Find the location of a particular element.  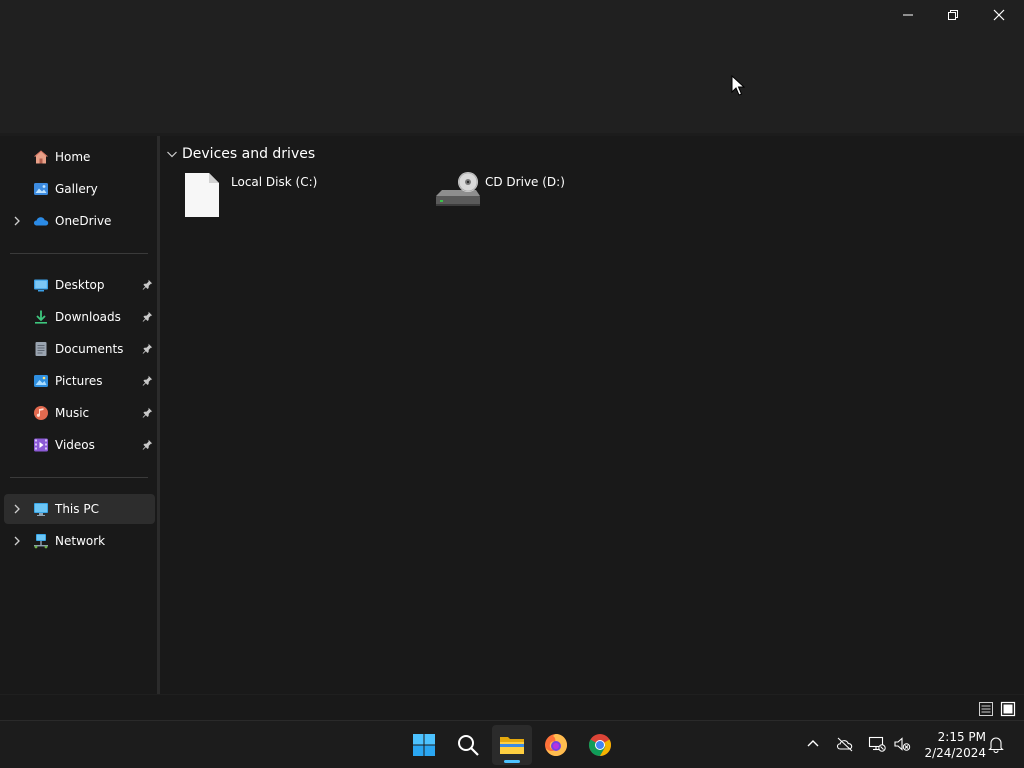

sidebar-item-onedrive: OneDrive is located at coordinates (79, 221).